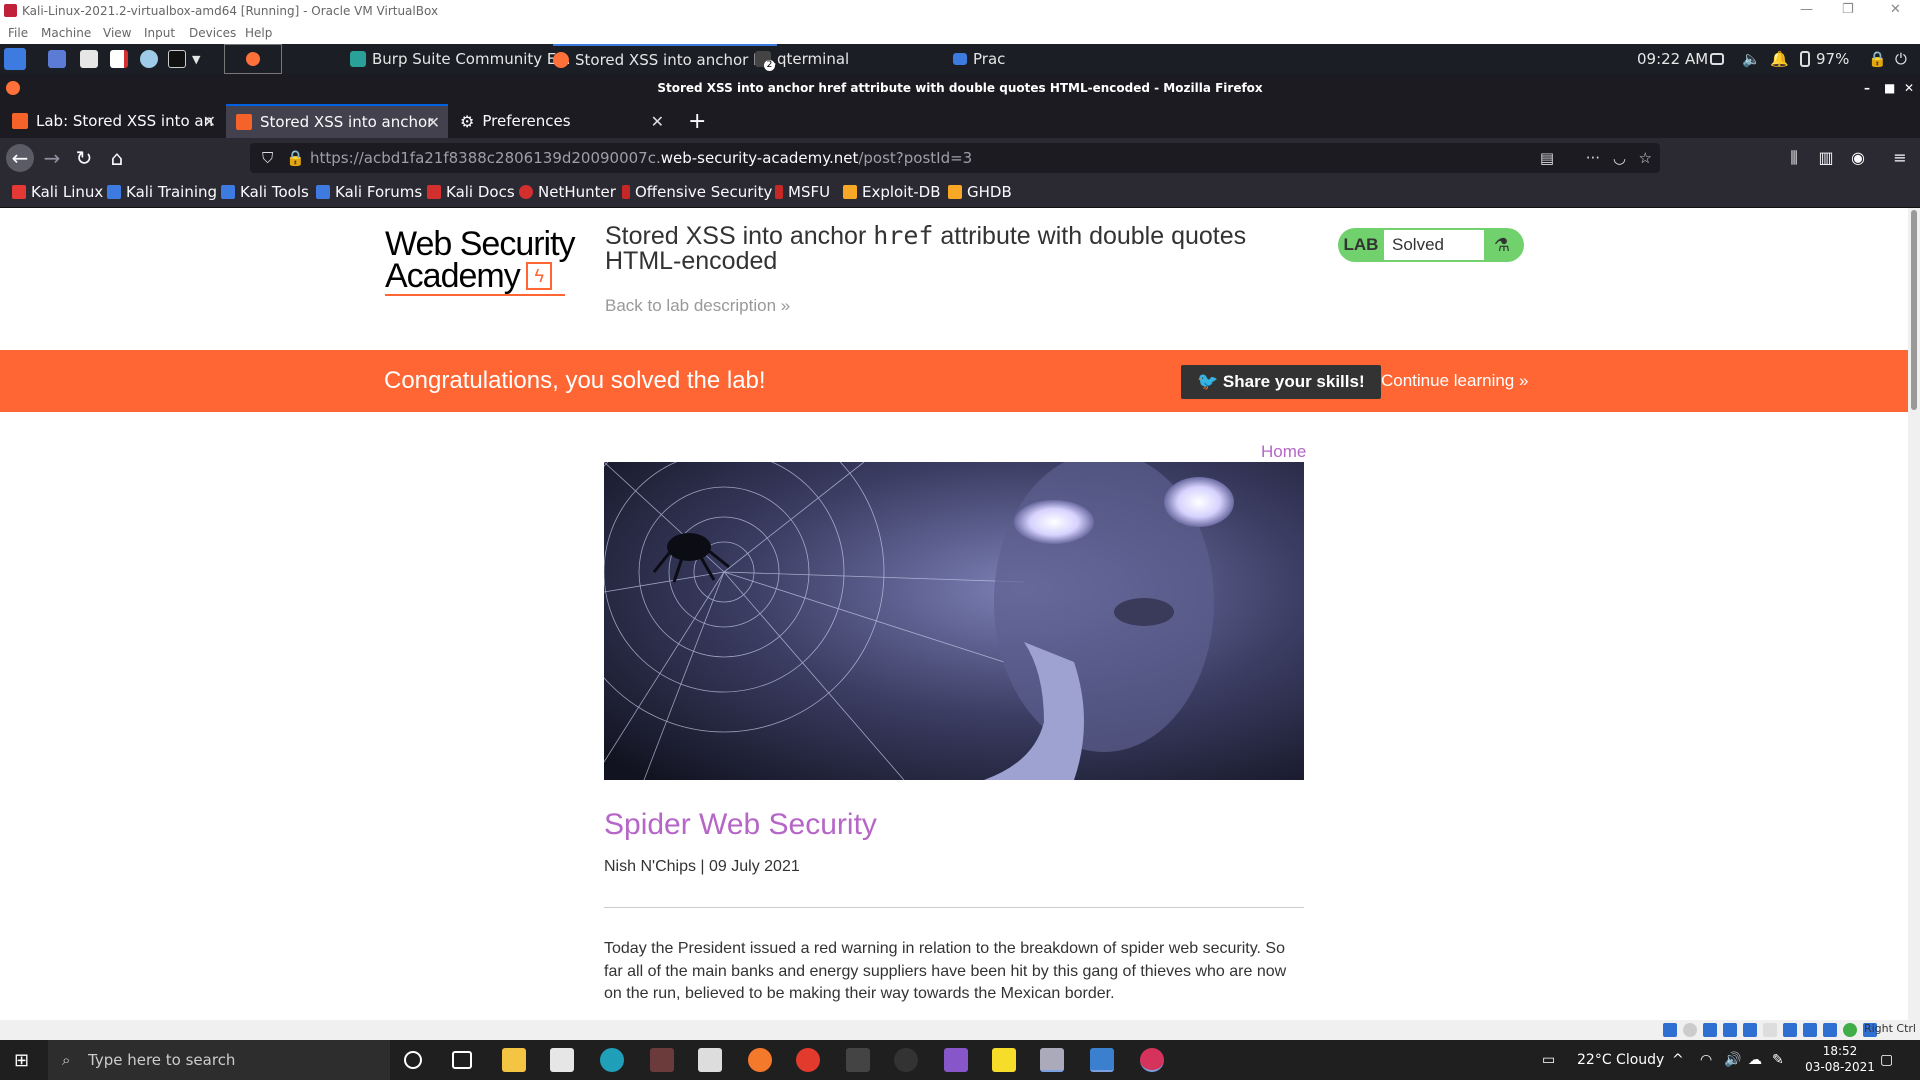  What do you see at coordinates (1102, 1060) in the screenshot?
I see `virtualbox-icon` at bounding box center [1102, 1060].